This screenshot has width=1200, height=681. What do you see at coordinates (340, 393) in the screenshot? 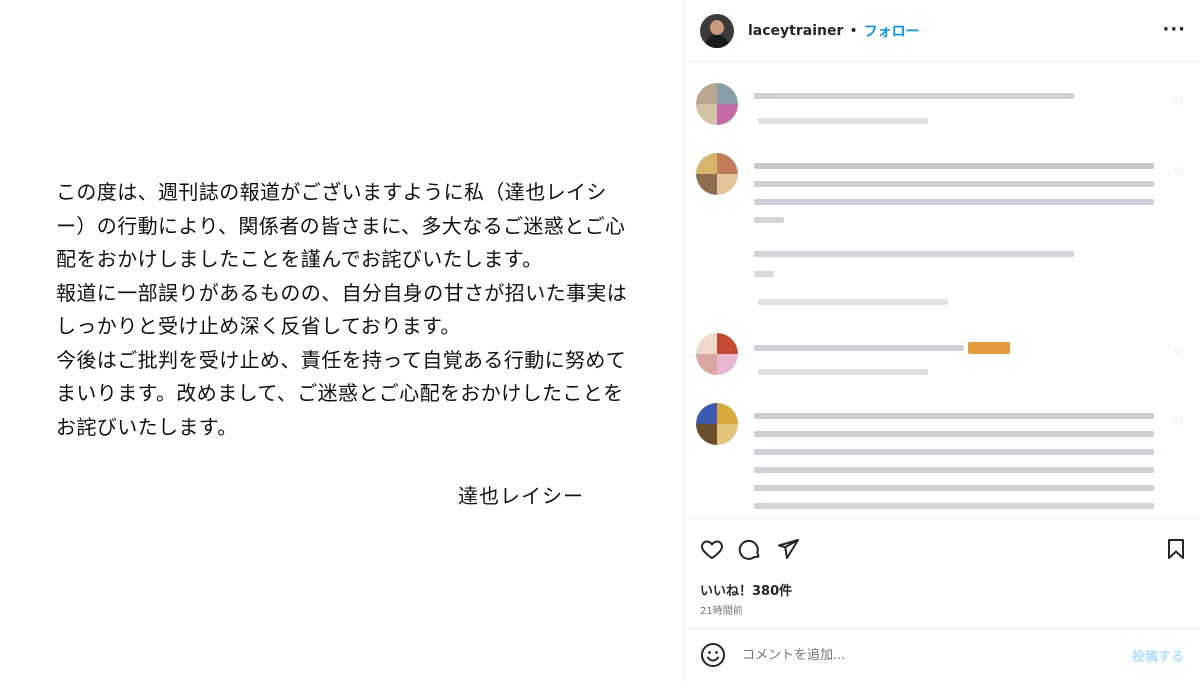
I see `statement-line: まいります。改めまして、ご迷惑とご心配をおかけしたことを` at bounding box center [340, 393].